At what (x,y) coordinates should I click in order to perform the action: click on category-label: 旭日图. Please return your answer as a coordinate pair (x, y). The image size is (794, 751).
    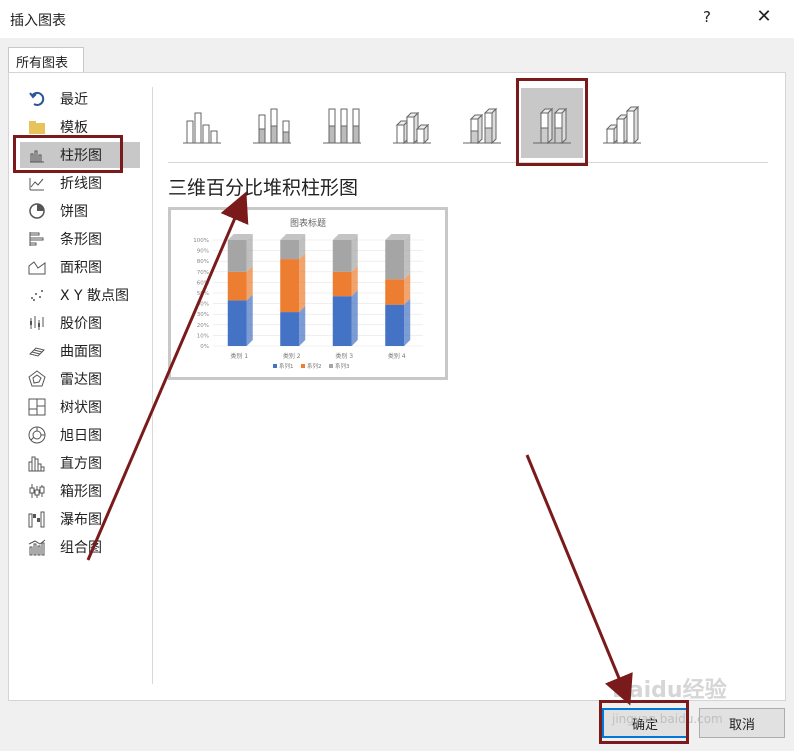
    Looking at the image, I should click on (81, 436).